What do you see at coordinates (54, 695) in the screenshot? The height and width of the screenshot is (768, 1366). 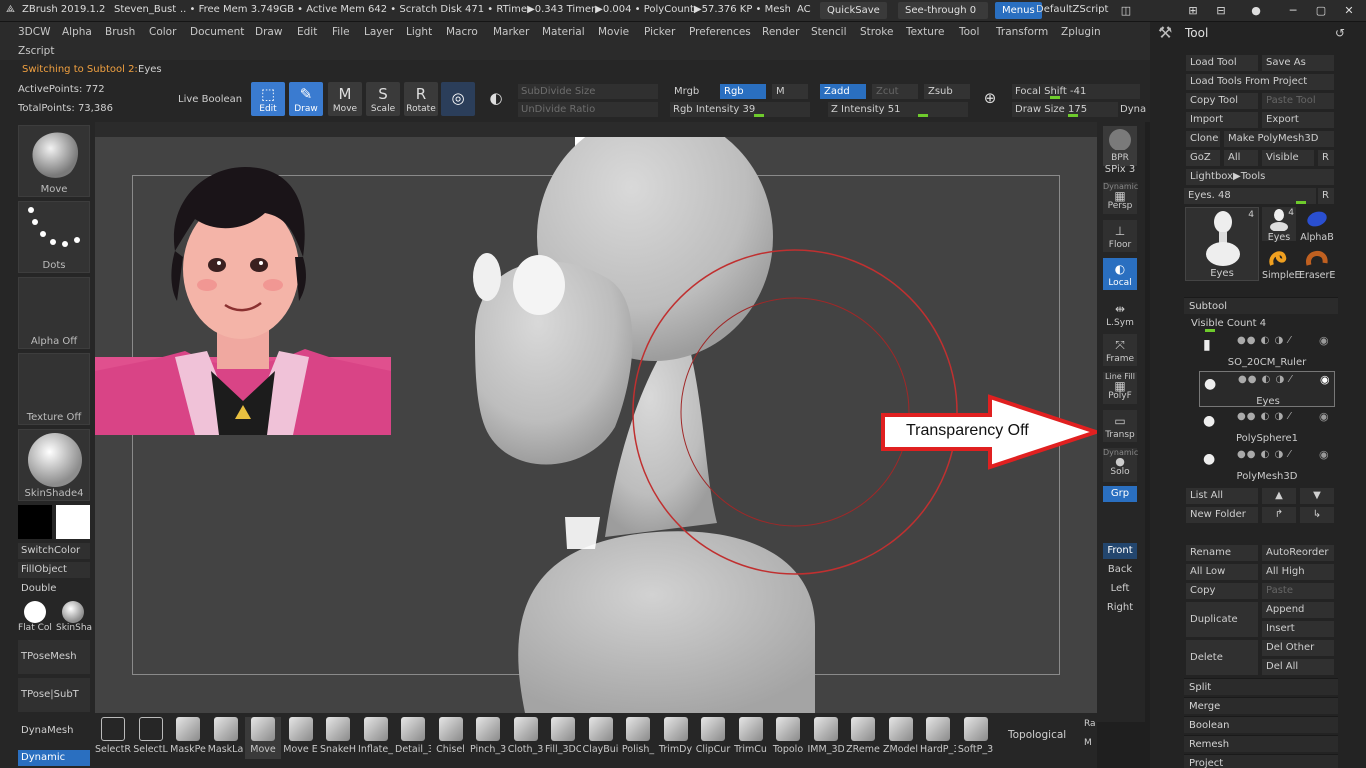 I see `tpose-subt-button: TPose|SubT` at bounding box center [54, 695].